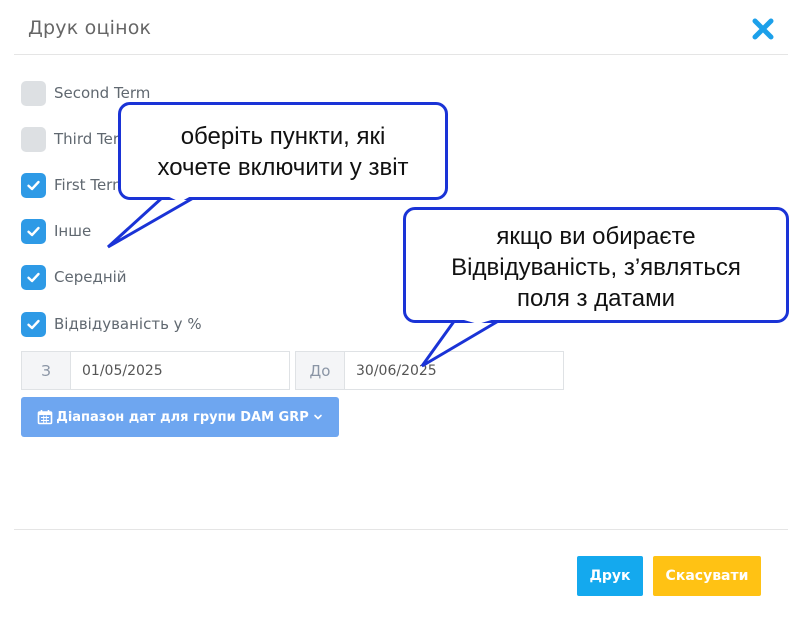 The image size is (801, 617). What do you see at coordinates (90, 277) in the screenshot?
I see `option-label: Середній` at bounding box center [90, 277].